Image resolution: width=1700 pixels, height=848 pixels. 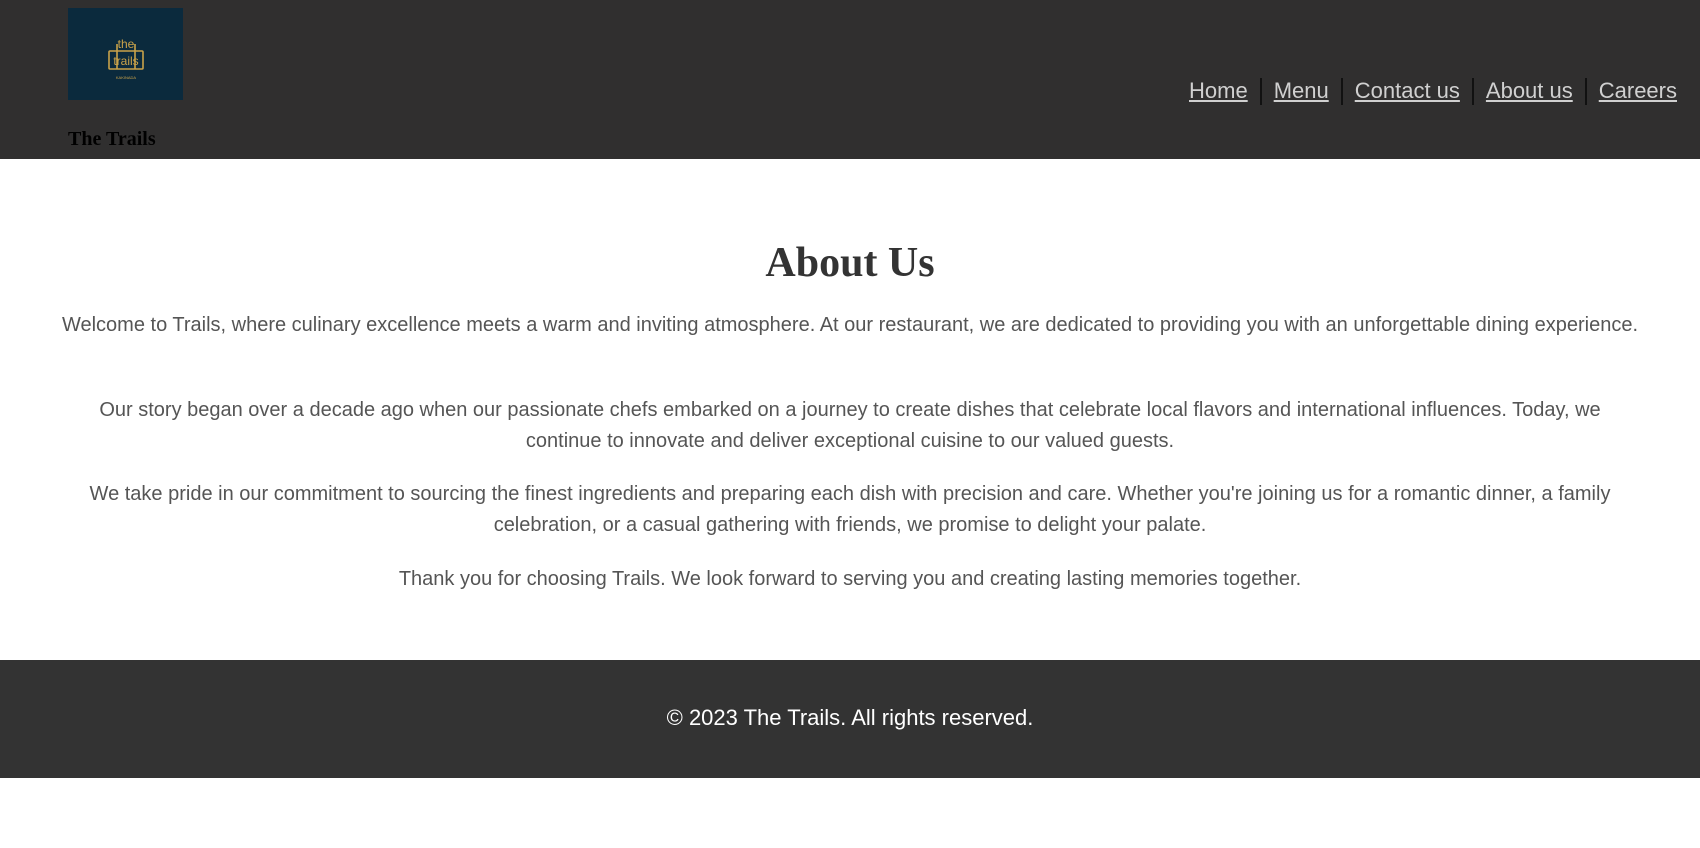 What do you see at coordinates (112, 139) in the screenshot?
I see `brand-name: The Trails` at bounding box center [112, 139].